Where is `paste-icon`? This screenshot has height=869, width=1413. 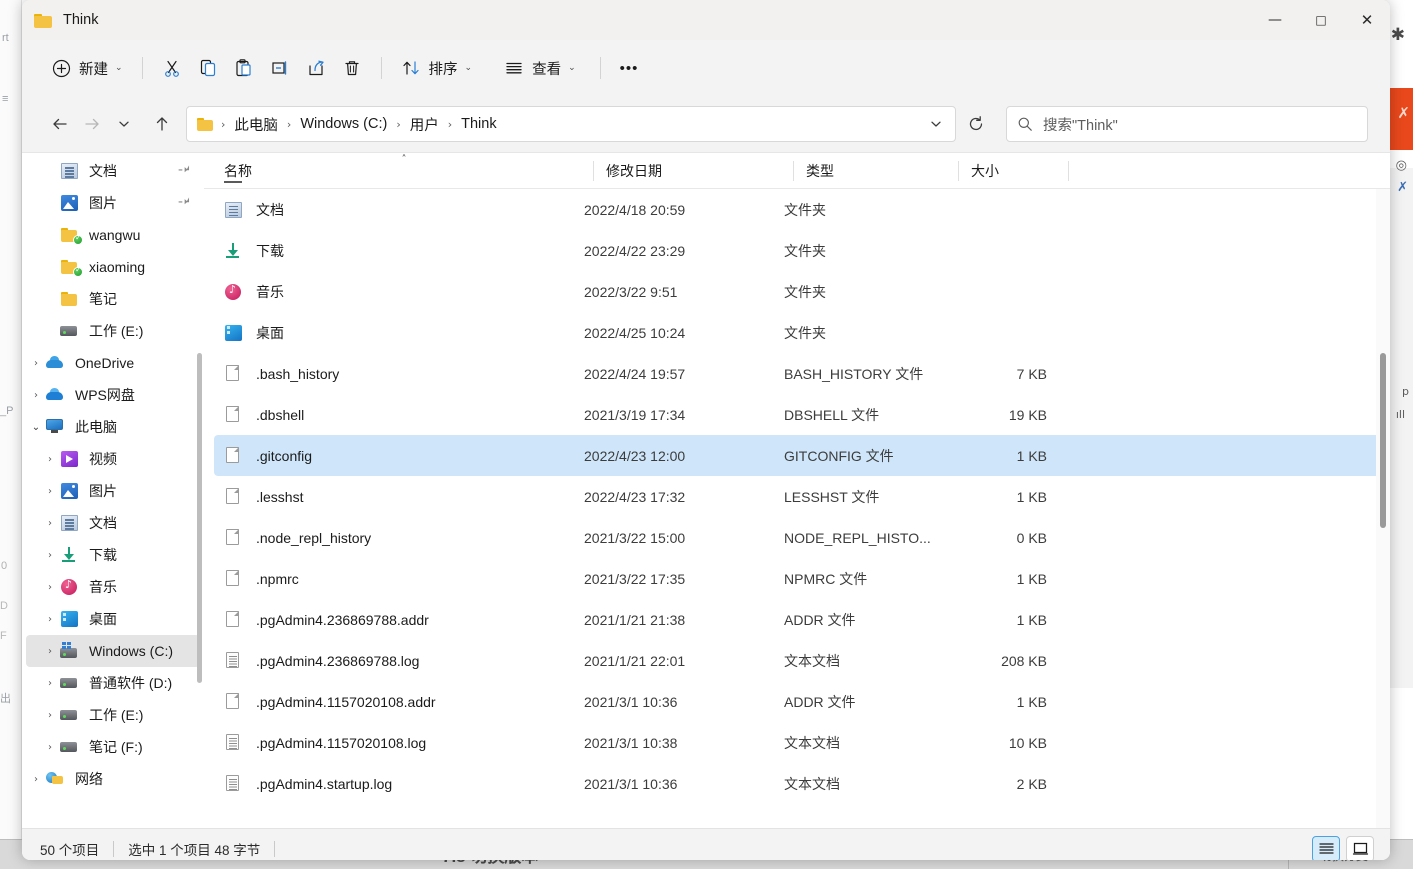 paste-icon is located at coordinates (244, 68).